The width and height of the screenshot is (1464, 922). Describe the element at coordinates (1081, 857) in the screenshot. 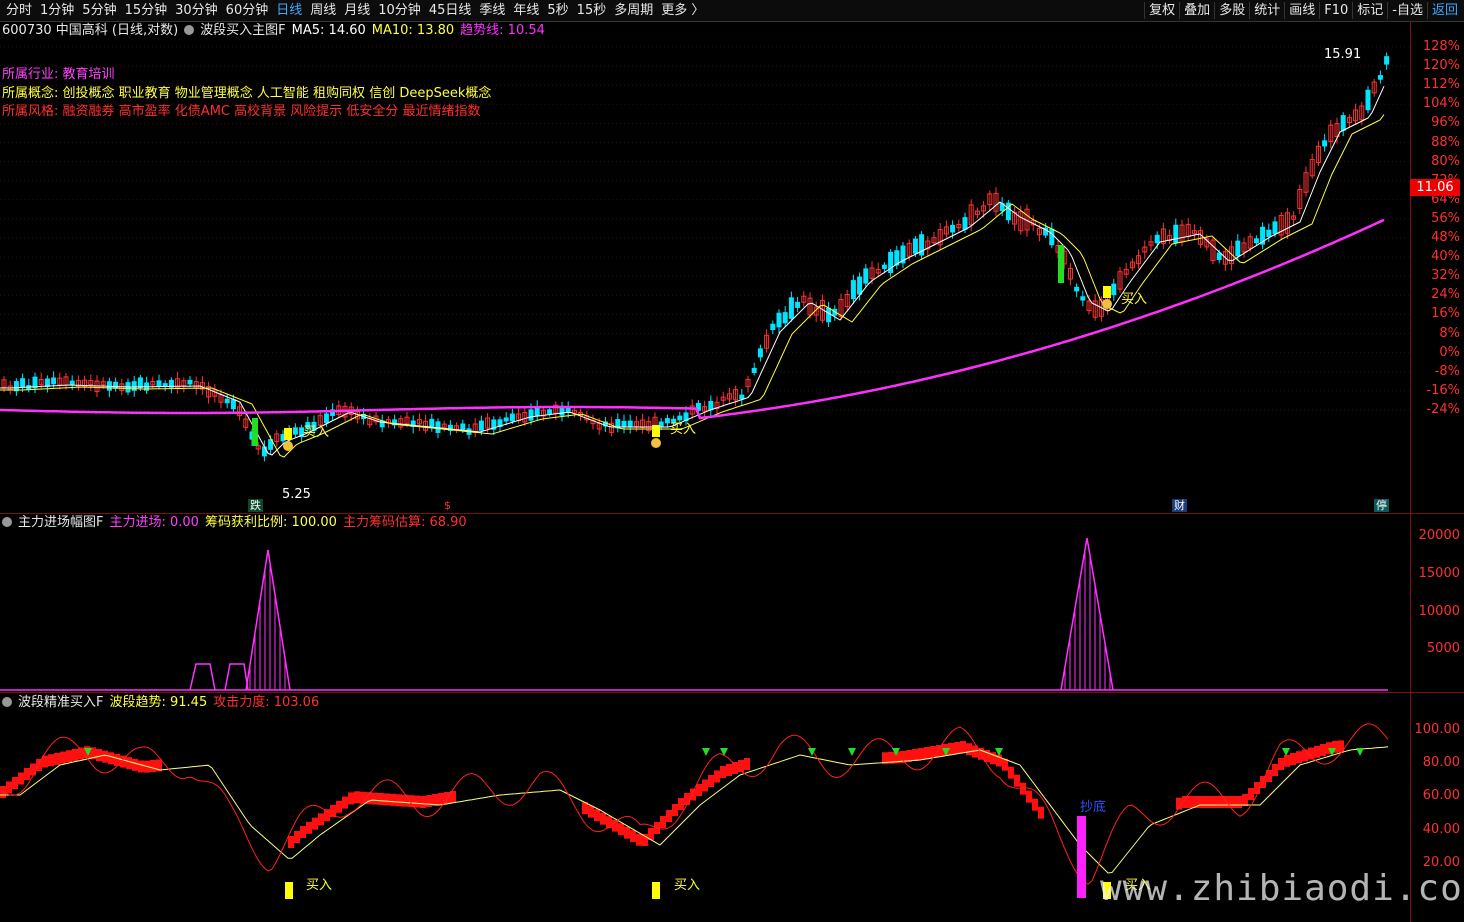

I see `bottom-bar` at that location.